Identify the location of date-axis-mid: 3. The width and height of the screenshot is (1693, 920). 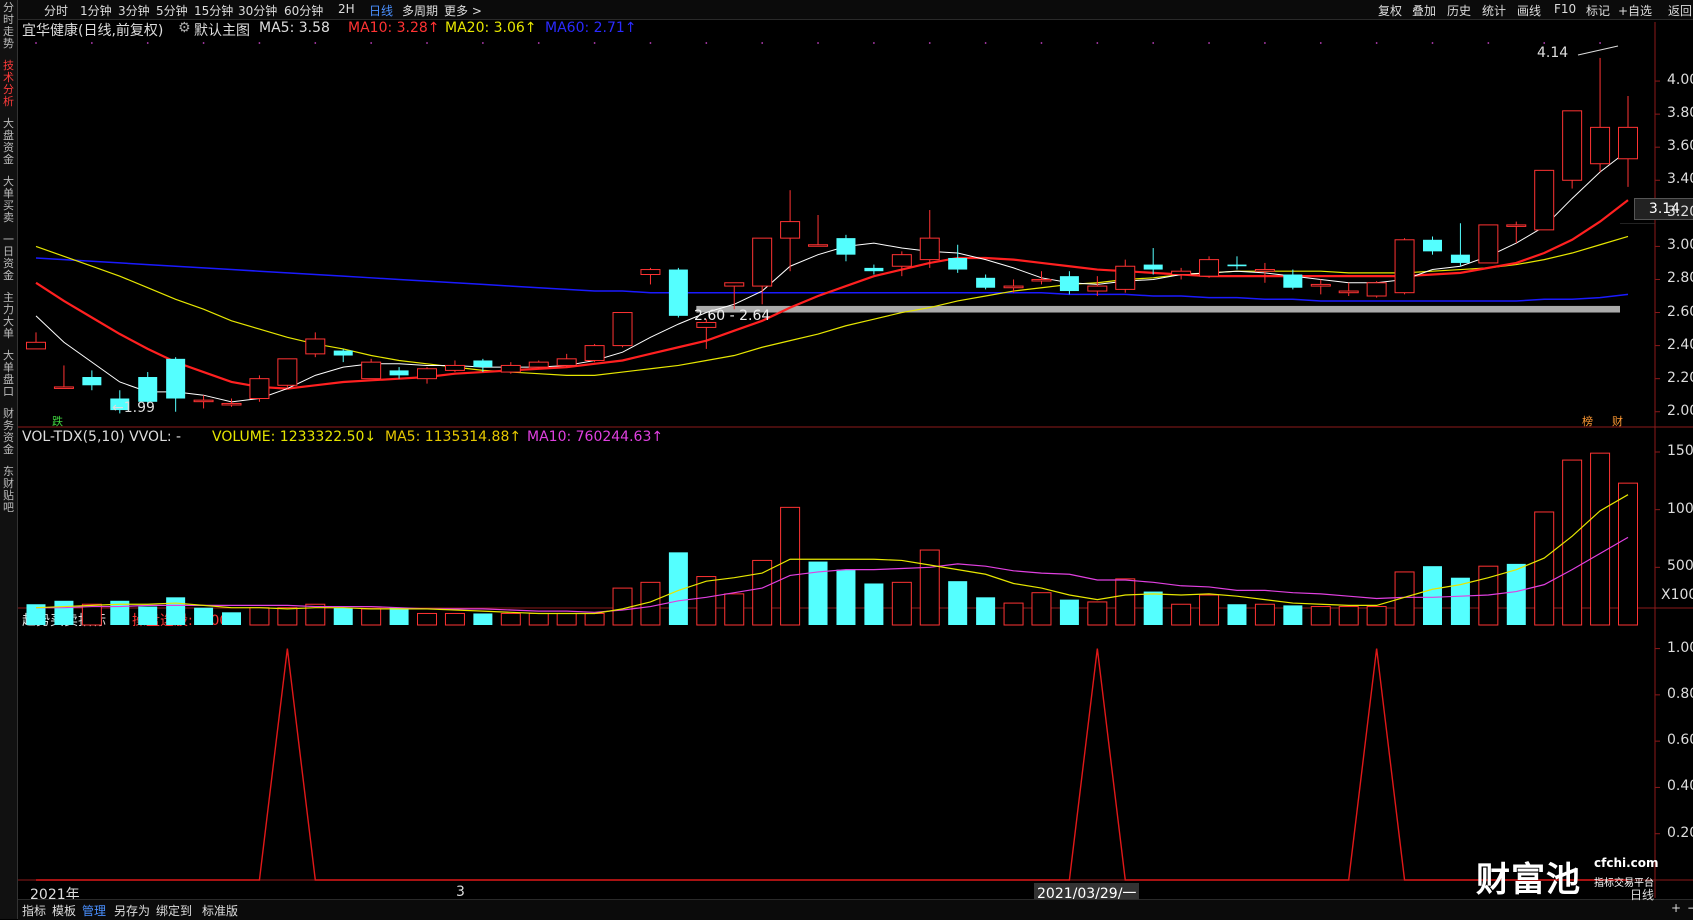
(460, 892).